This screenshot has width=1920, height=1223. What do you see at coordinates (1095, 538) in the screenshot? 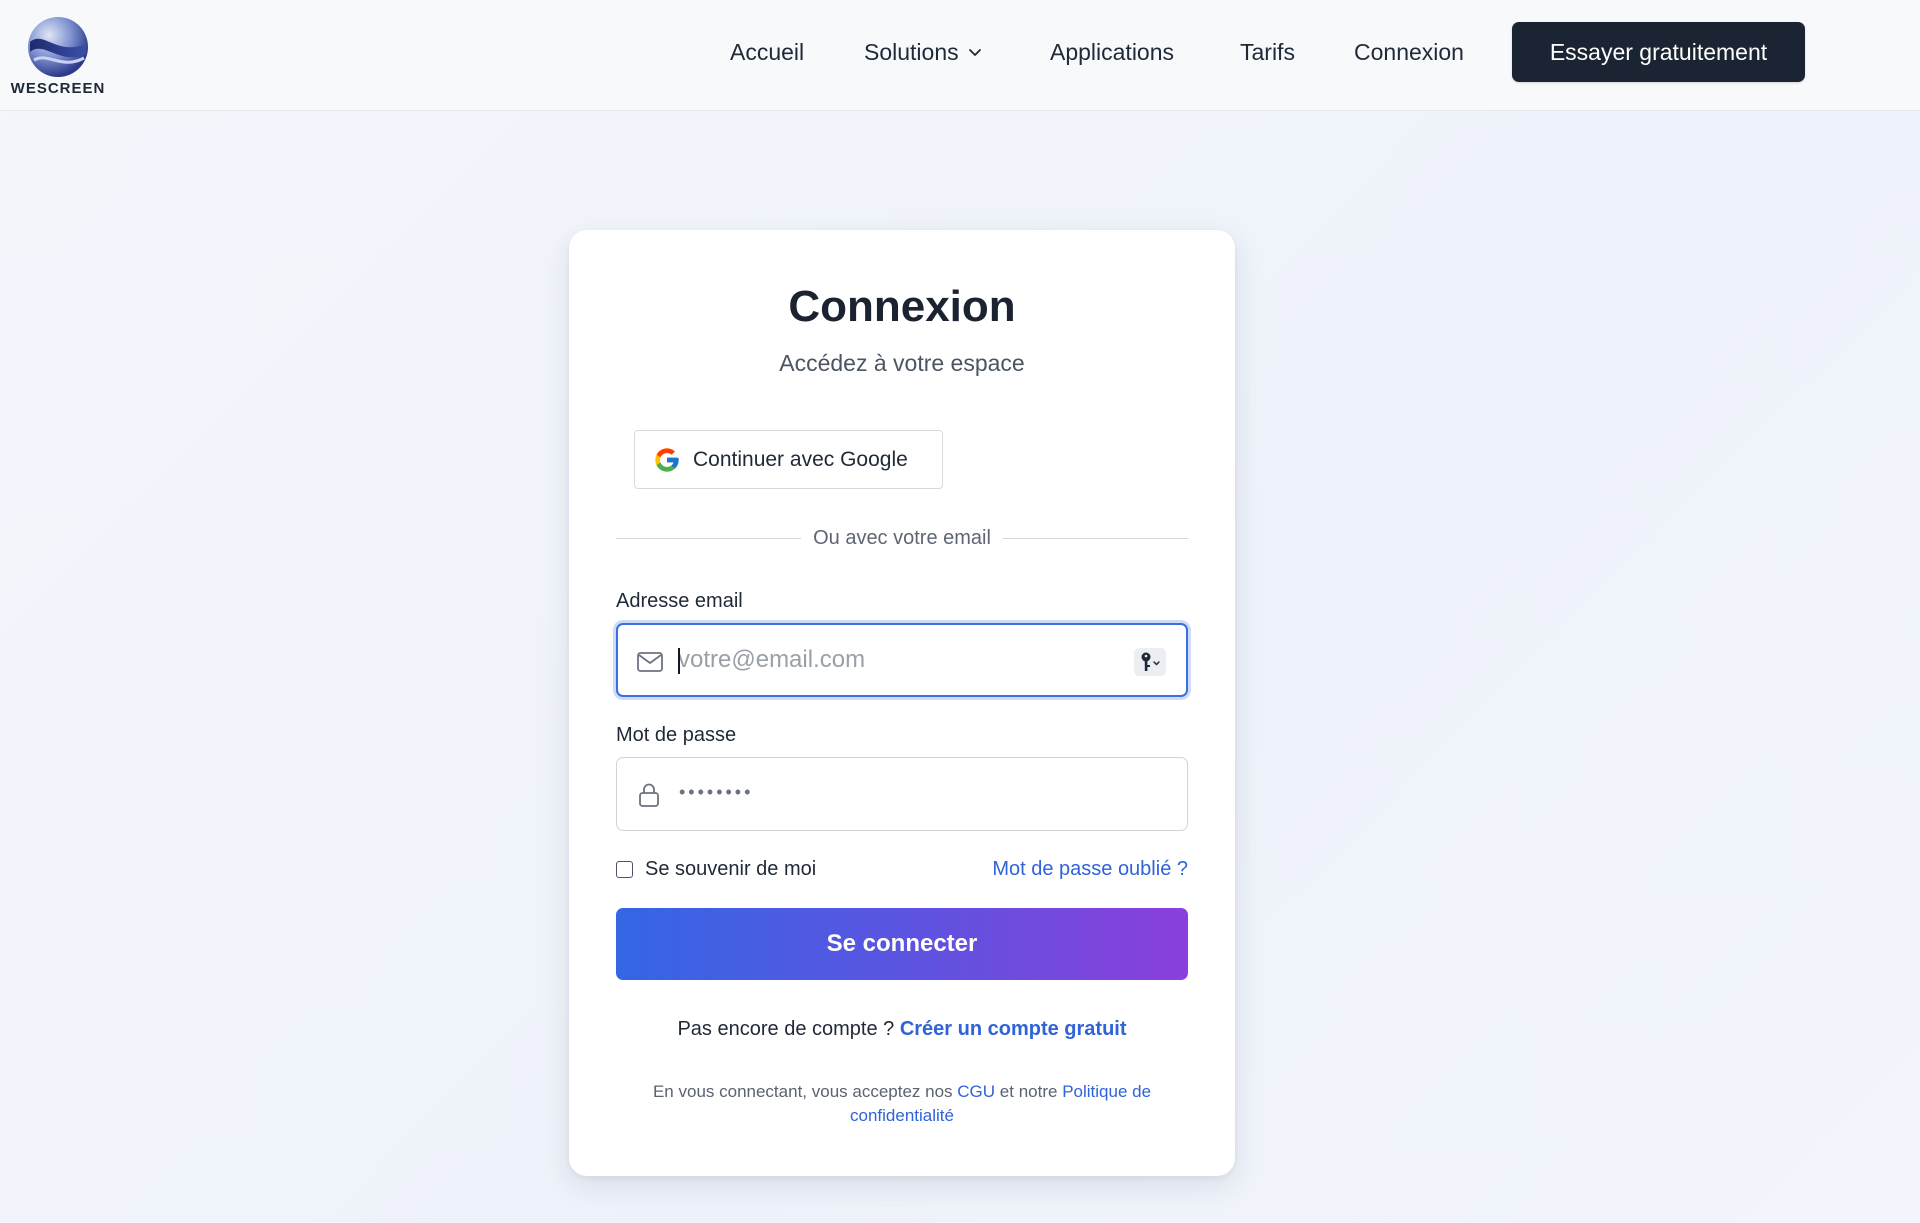
I see `divider-line-right` at bounding box center [1095, 538].